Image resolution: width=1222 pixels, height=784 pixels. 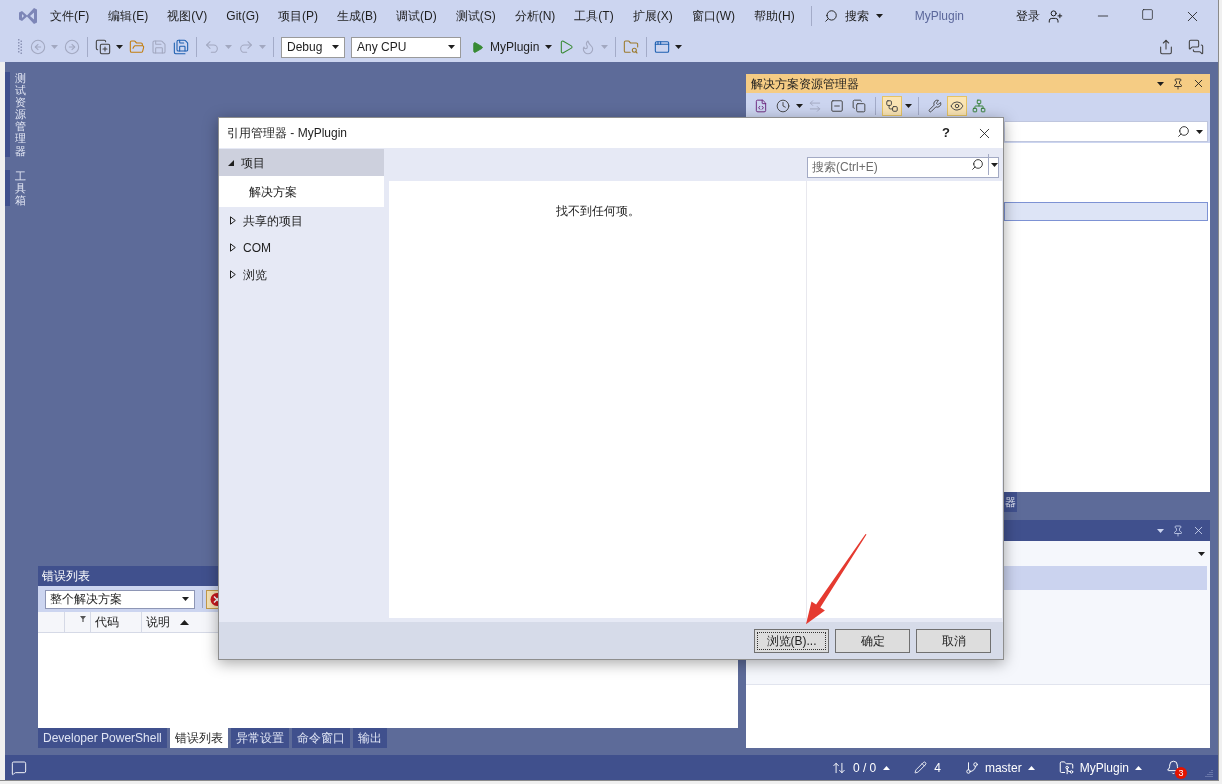 What do you see at coordinates (1181, 773) in the screenshot?
I see `notification-badge: 3` at bounding box center [1181, 773].